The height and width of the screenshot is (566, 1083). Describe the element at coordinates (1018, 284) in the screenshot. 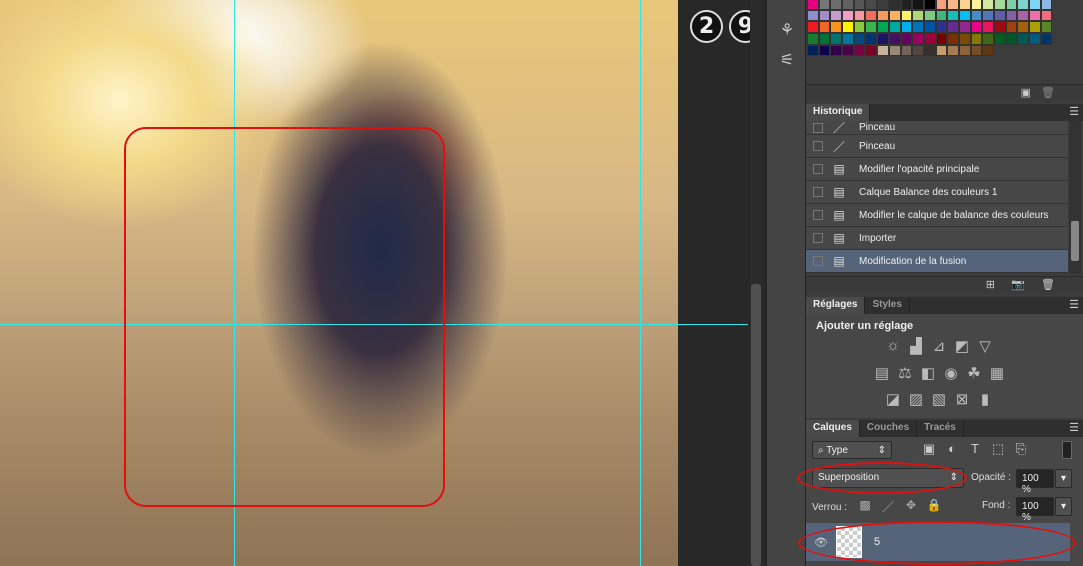

I see `snapshot-icon: 📷` at that location.